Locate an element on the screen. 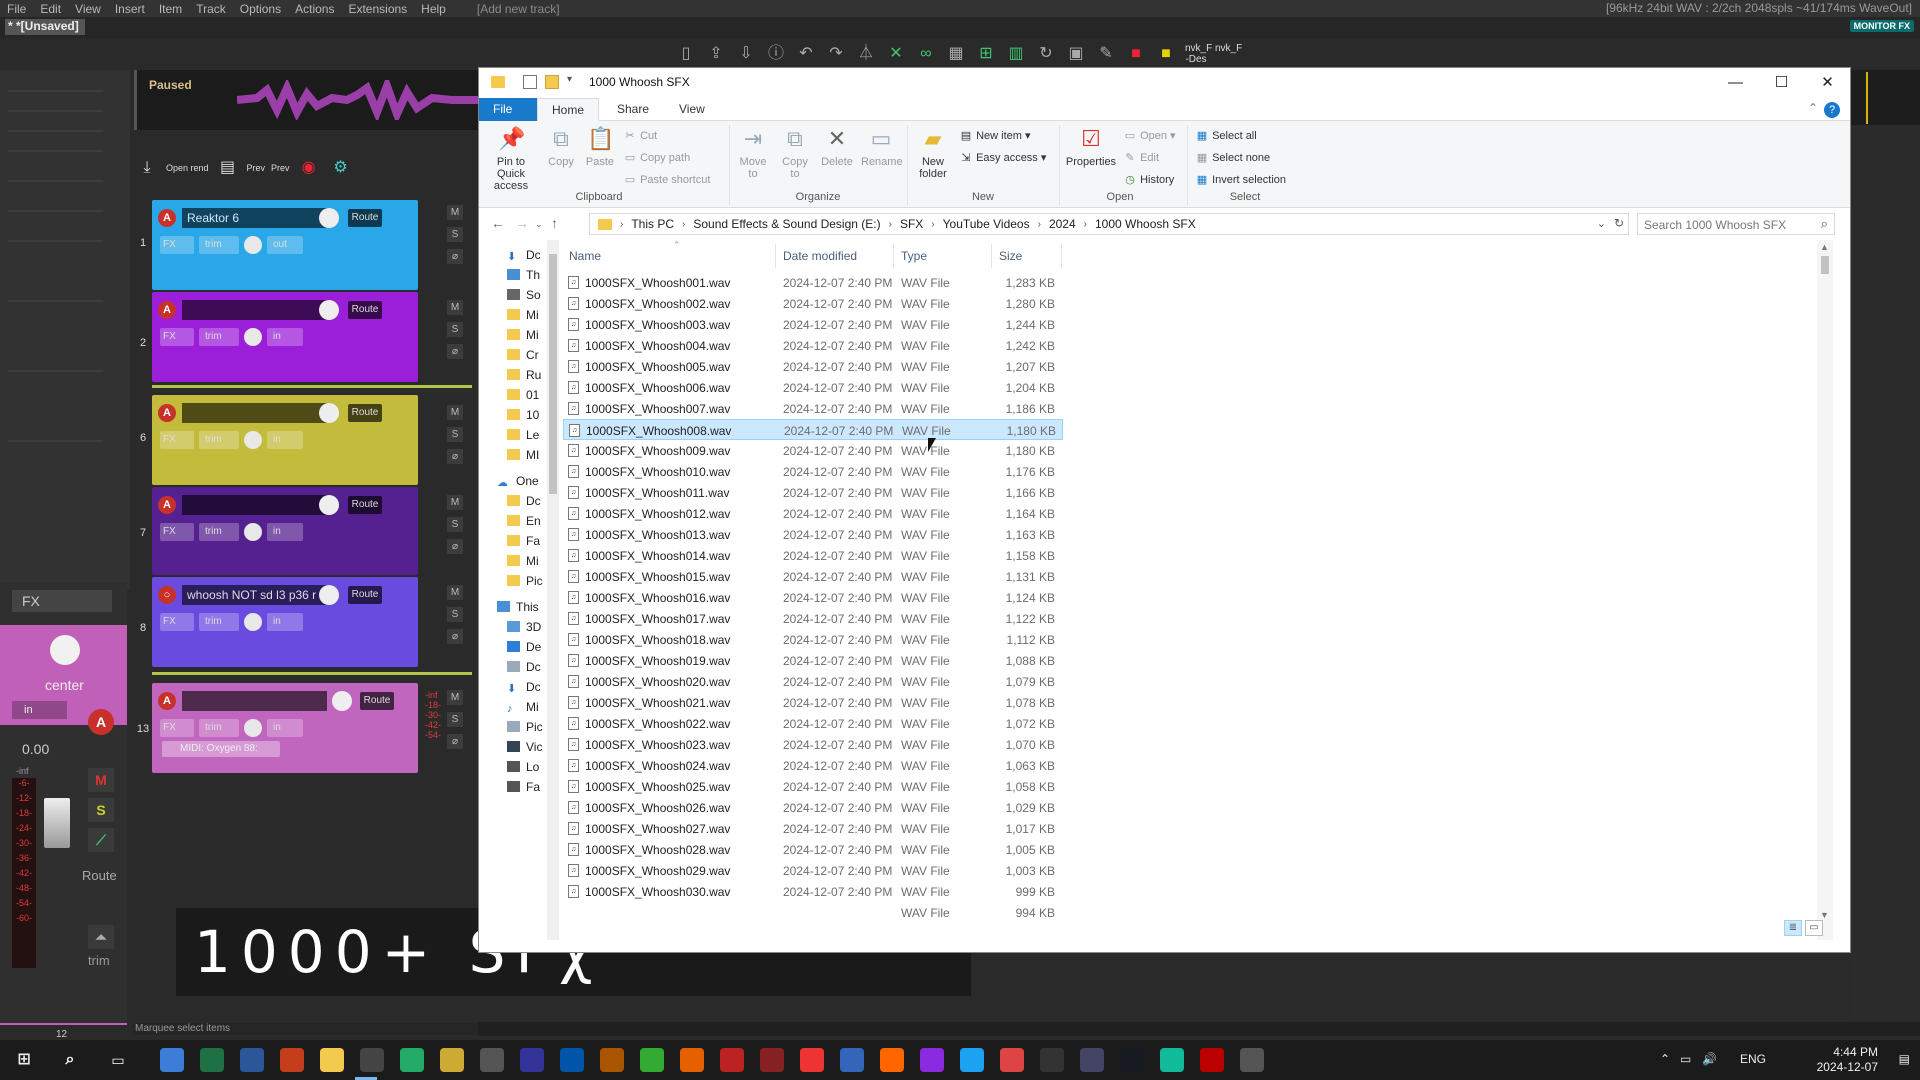 Image resolution: width=1920 pixels, height=1080 pixels. lock-icon: ▣ is located at coordinates (1076, 54).